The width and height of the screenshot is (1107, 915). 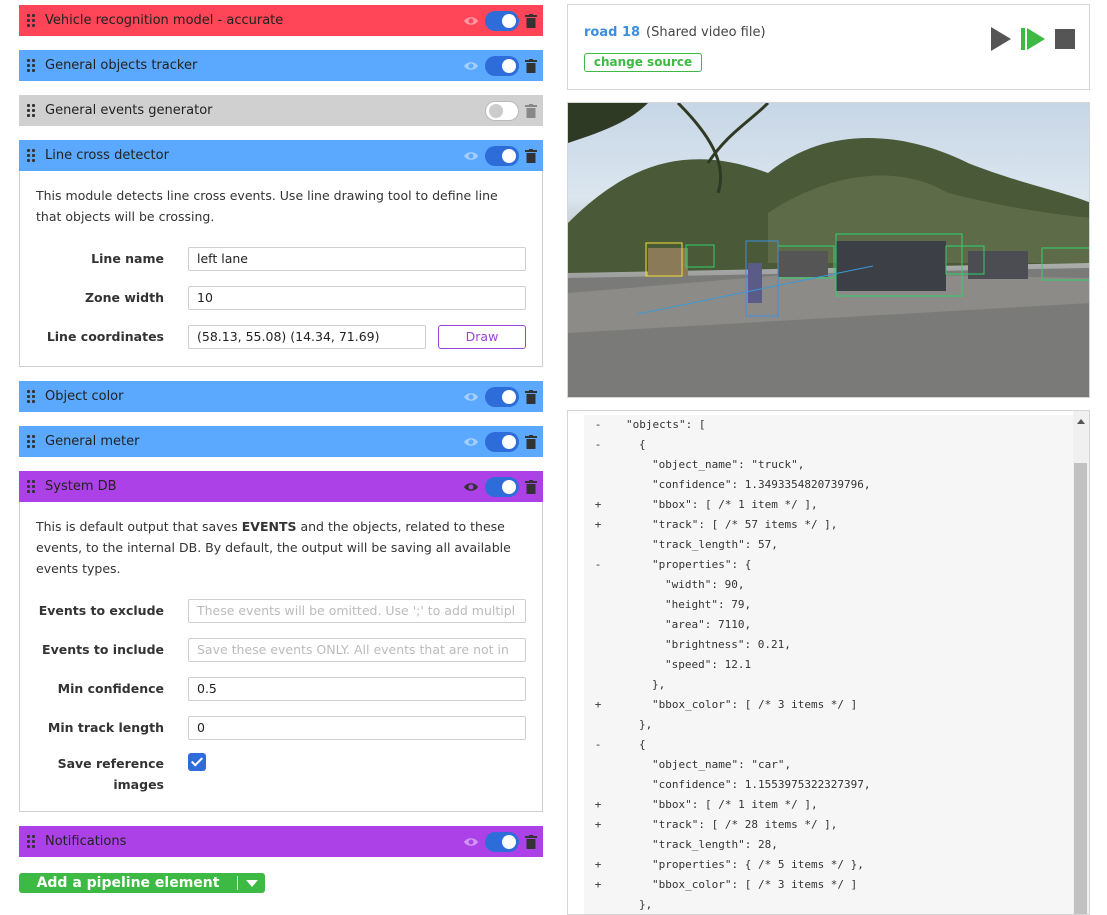 What do you see at coordinates (645, 425) in the screenshot?
I see `json-line: - "objects": [` at bounding box center [645, 425].